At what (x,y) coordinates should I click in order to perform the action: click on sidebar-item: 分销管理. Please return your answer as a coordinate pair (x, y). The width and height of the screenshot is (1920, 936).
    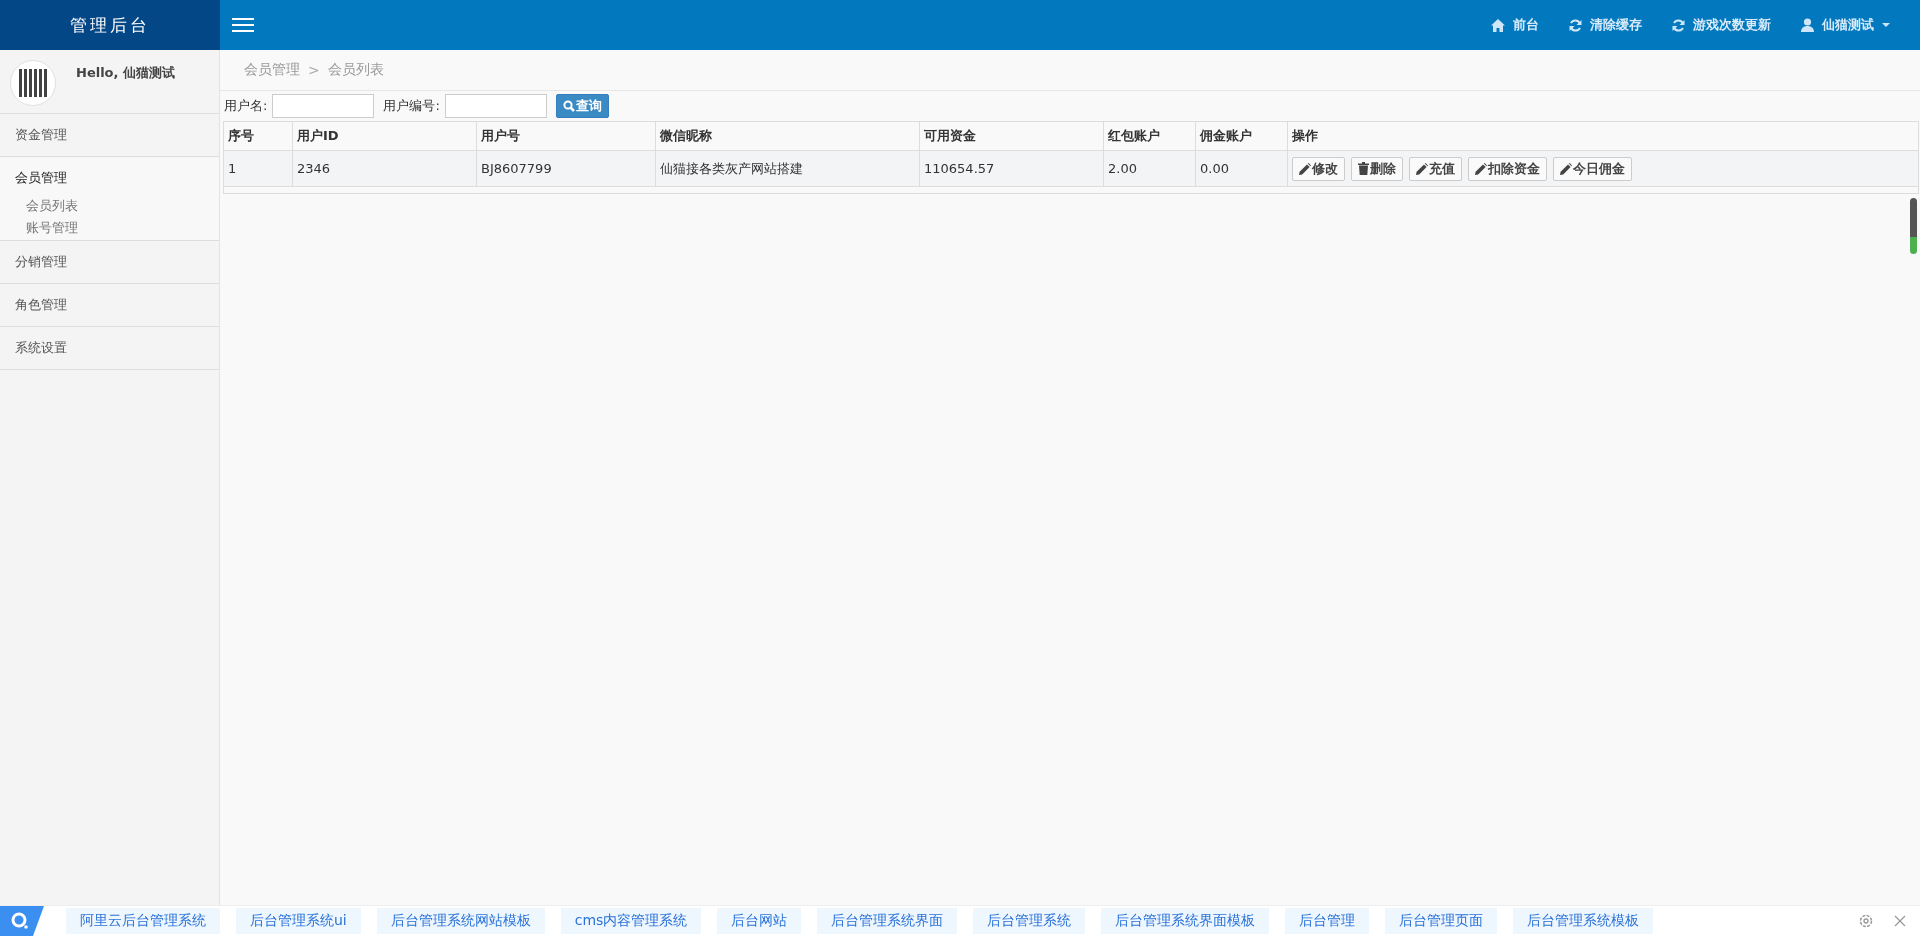
    Looking at the image, I should click on (109, 262).